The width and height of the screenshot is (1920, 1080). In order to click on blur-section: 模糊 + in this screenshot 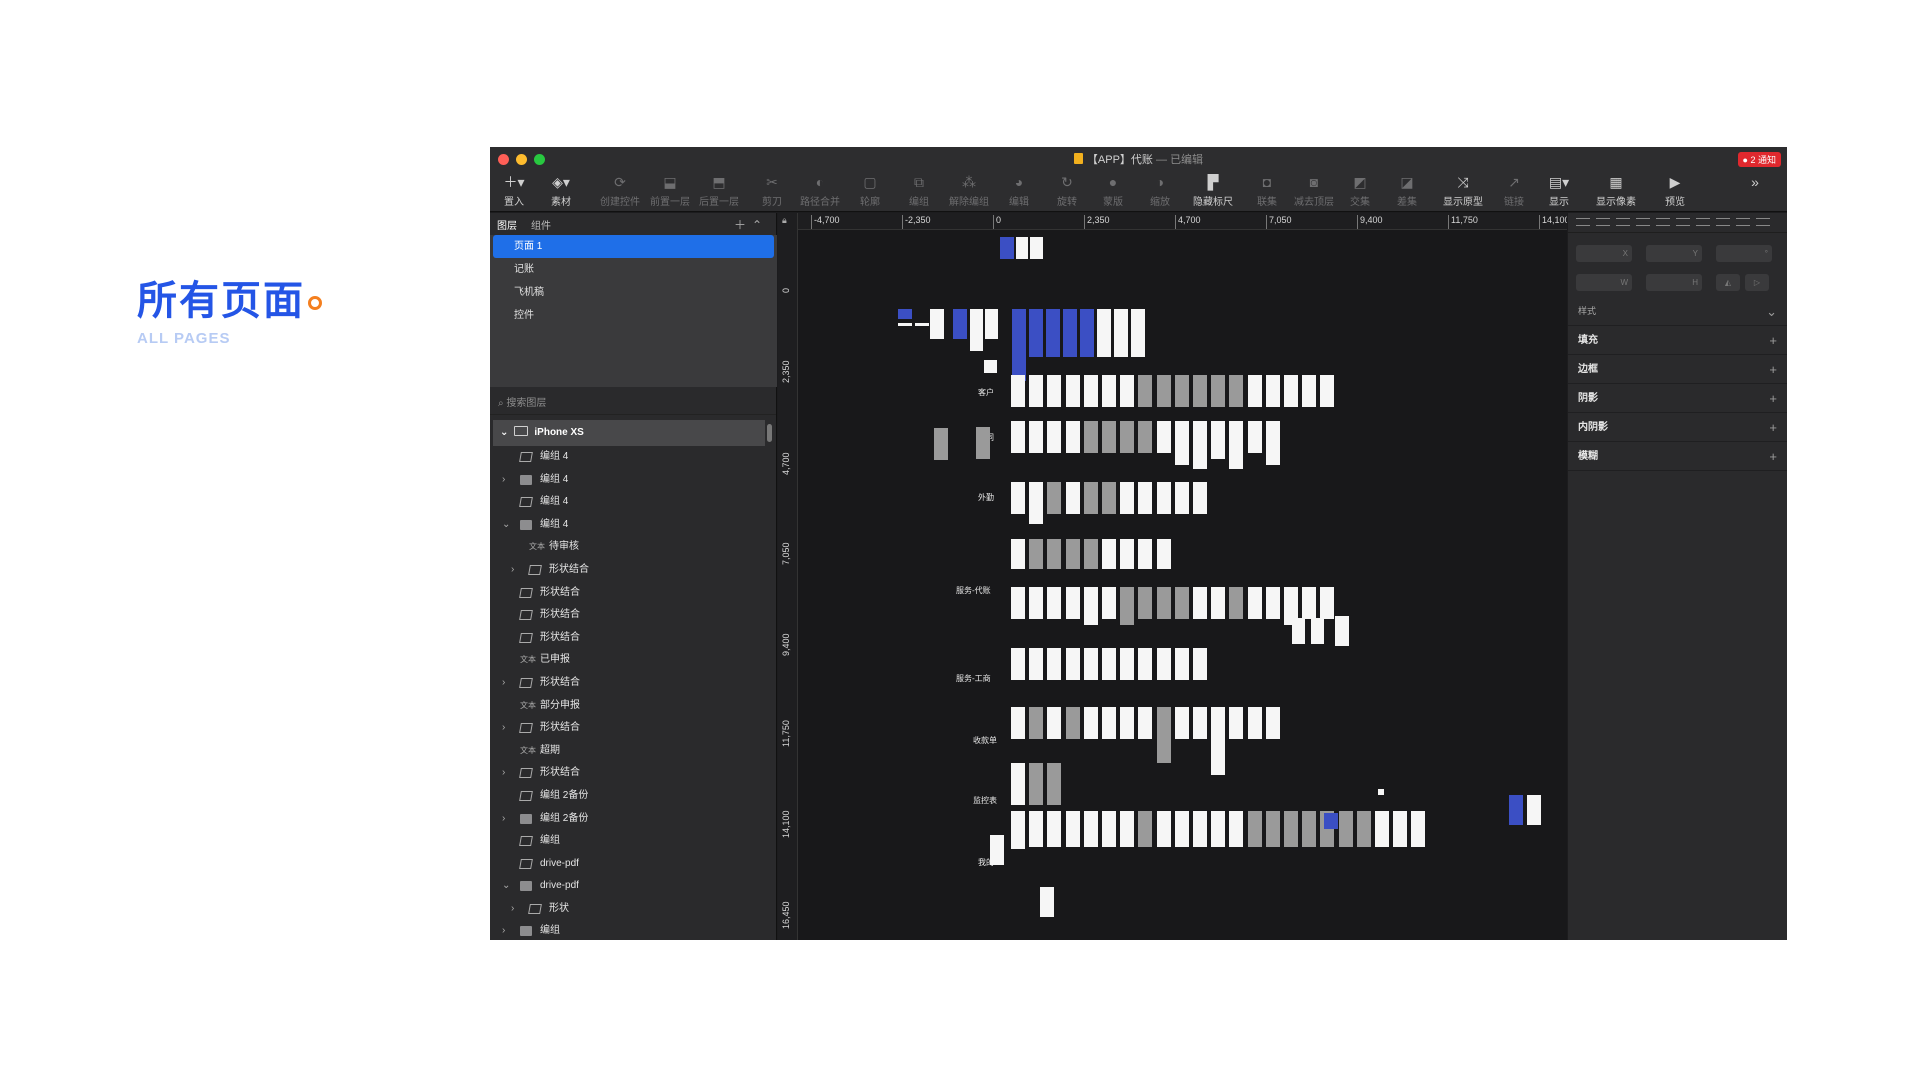, I will do `click(1677, 456)`.